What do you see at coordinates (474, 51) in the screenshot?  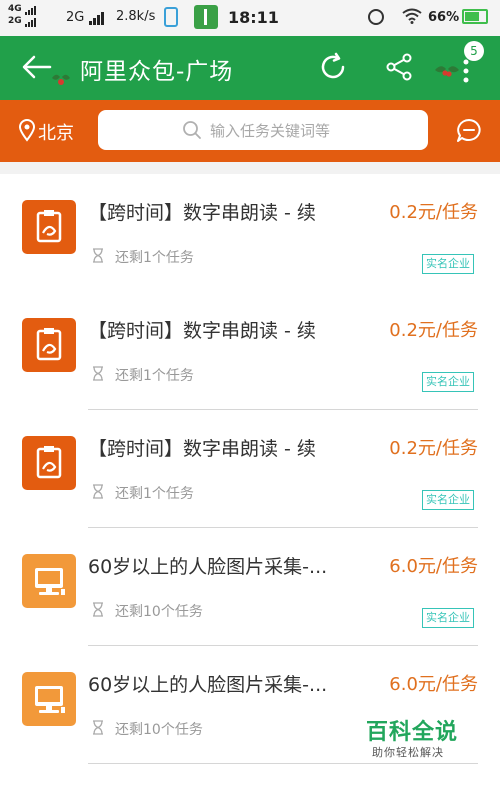 I see `notification-badge: 5` at bounding box center [474, 51].